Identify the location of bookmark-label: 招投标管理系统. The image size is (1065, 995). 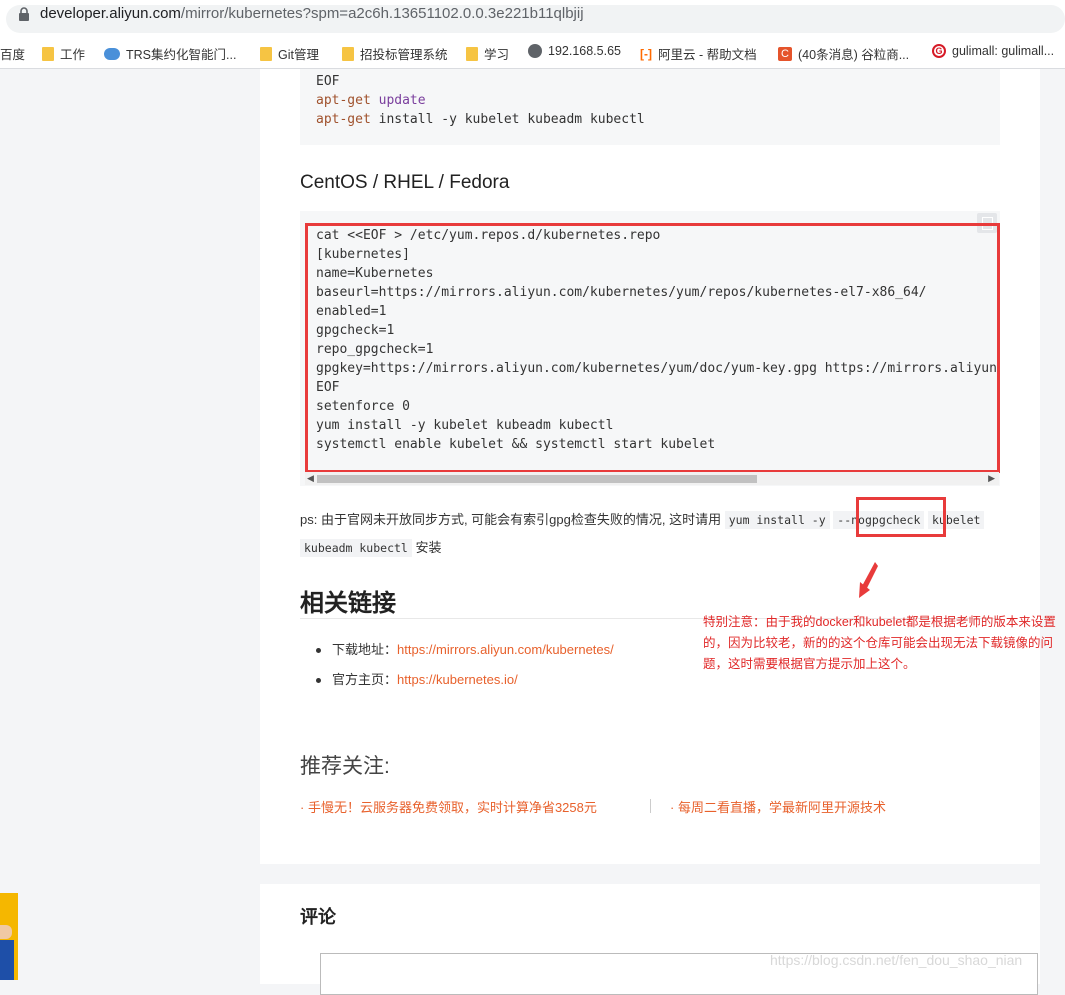
(404, 55).